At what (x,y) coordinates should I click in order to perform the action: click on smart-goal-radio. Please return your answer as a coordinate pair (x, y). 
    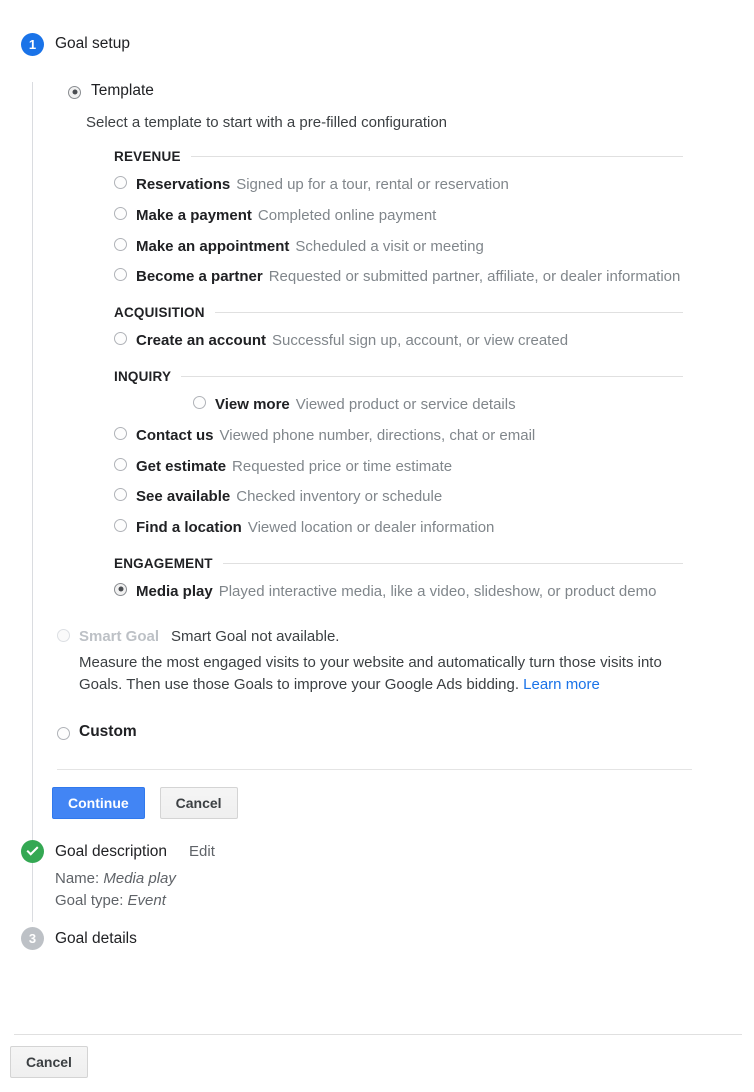
    Looking at the image, I should click on (63, 635).